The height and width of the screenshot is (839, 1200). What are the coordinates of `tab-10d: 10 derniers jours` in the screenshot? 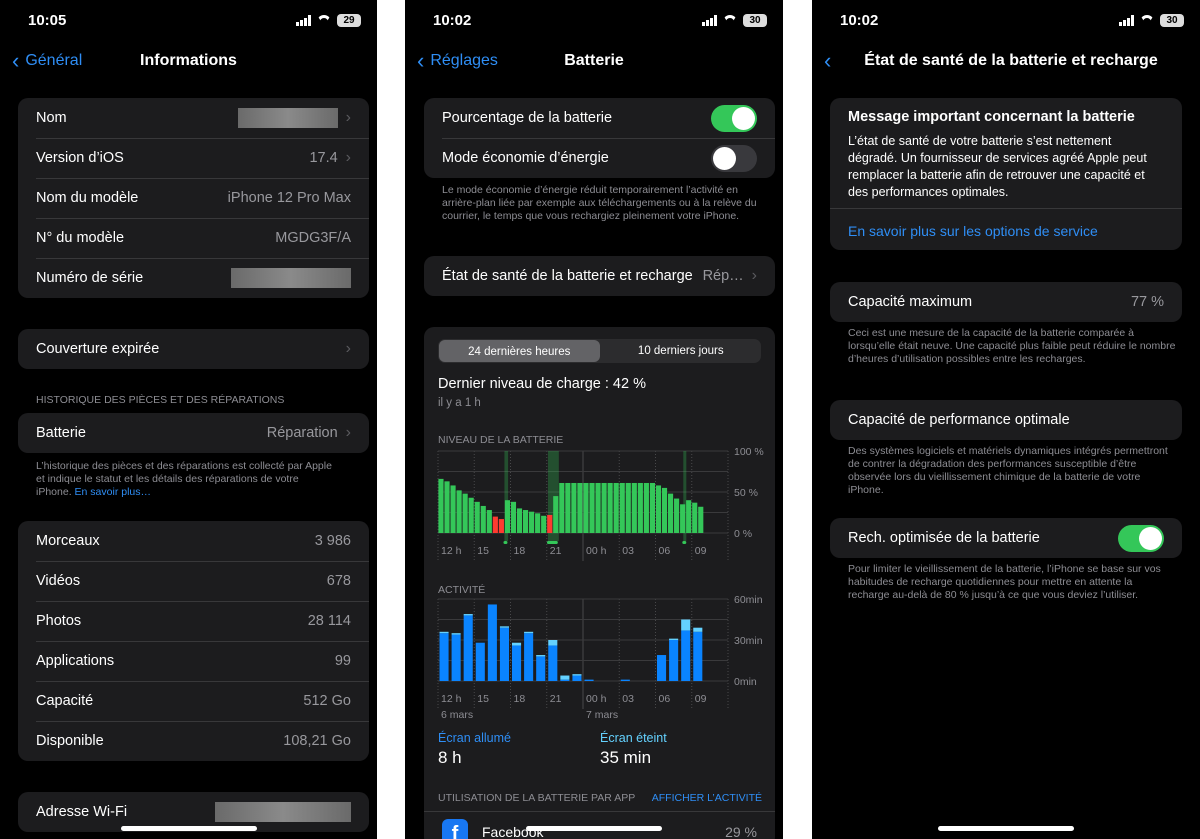 It's located at (681, 351).